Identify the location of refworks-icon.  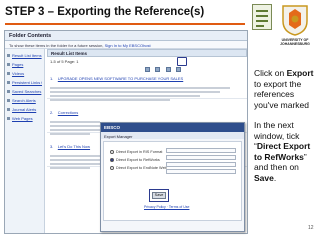
(262, 17).